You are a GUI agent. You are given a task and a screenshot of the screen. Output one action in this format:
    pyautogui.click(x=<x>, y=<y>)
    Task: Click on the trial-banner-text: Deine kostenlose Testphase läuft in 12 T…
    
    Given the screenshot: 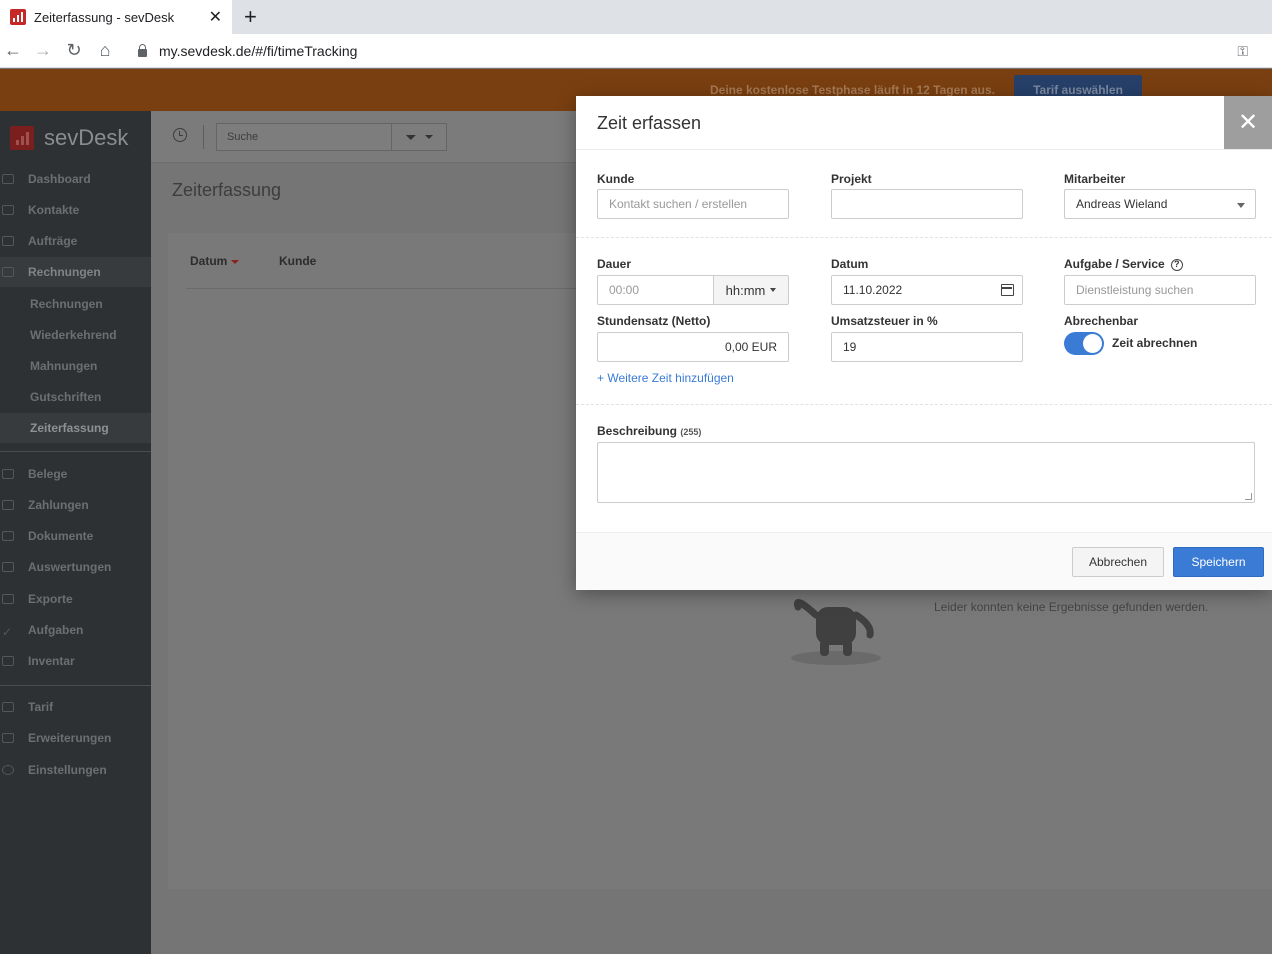 What is the action you would take?
    pyautogui.click(x=852, y=90)
    